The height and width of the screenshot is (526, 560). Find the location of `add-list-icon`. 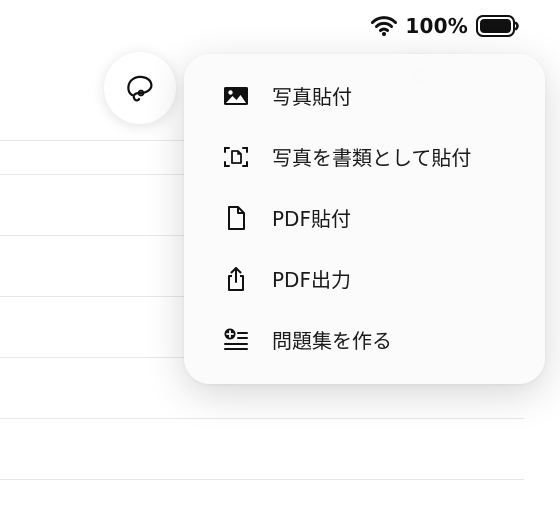

add-list-icon is located at coordinates (236, 340).